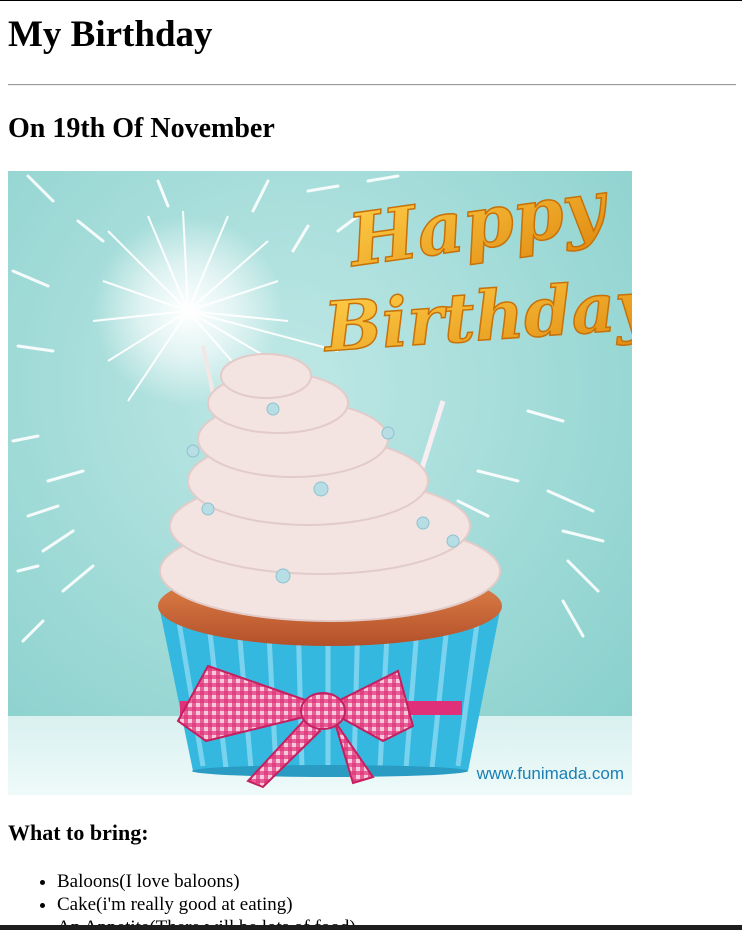  Describe the element at coordinates (110, 34) in the screenshot. I see `page-title: My Birthday` at that location.